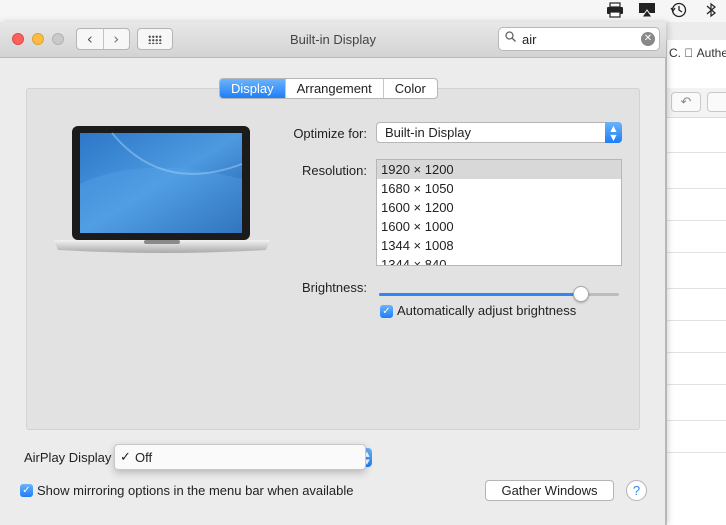 The image size is (726, 525). What do you see at coordinates (330, 133) in the screenshot?
I see `optimize-for-label: Optimize for:` at bounding box center [330, 133].